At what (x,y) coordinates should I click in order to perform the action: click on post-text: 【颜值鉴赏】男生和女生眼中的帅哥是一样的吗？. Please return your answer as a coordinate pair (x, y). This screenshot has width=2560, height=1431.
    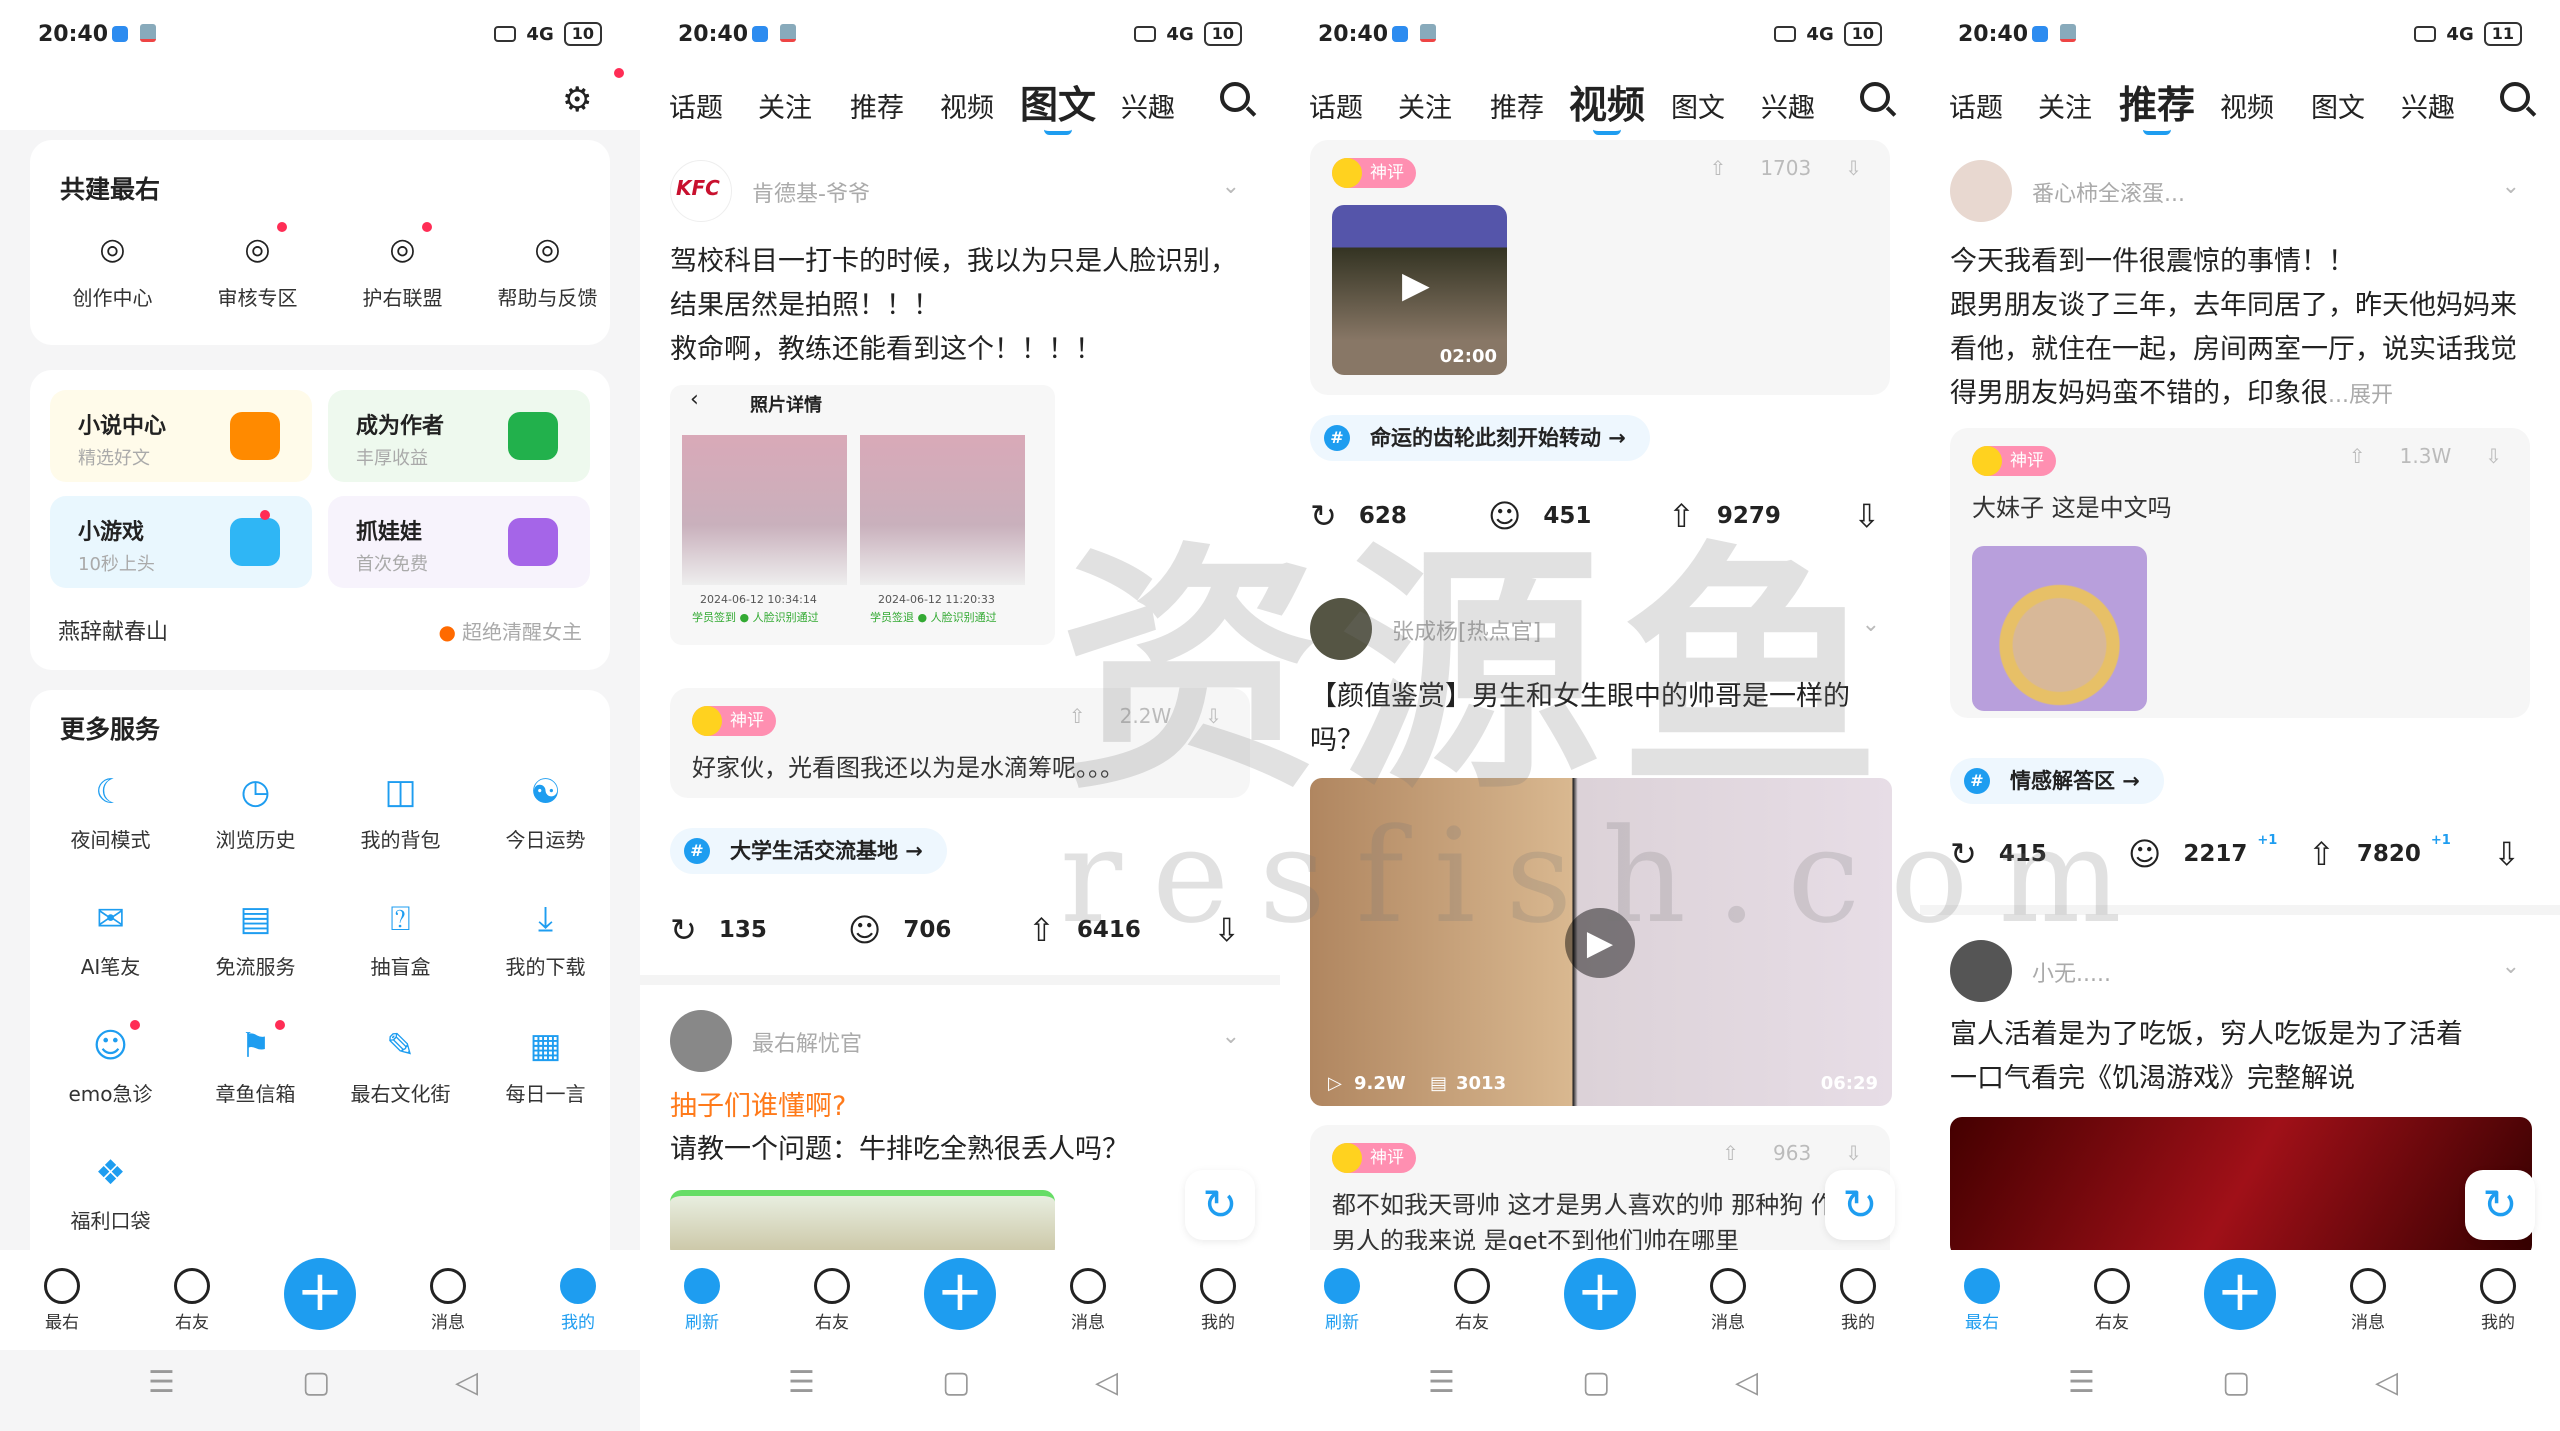
    Looking at the image, I should click on (1605, 719).